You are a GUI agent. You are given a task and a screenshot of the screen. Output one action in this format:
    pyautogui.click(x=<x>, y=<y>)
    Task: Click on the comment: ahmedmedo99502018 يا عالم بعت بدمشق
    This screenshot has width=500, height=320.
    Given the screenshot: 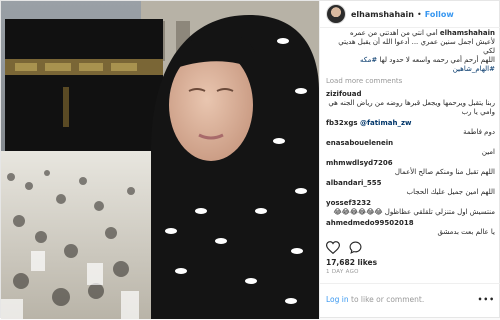 What is the action you would take?
    pyautogui.click(x=410, y=228)
    